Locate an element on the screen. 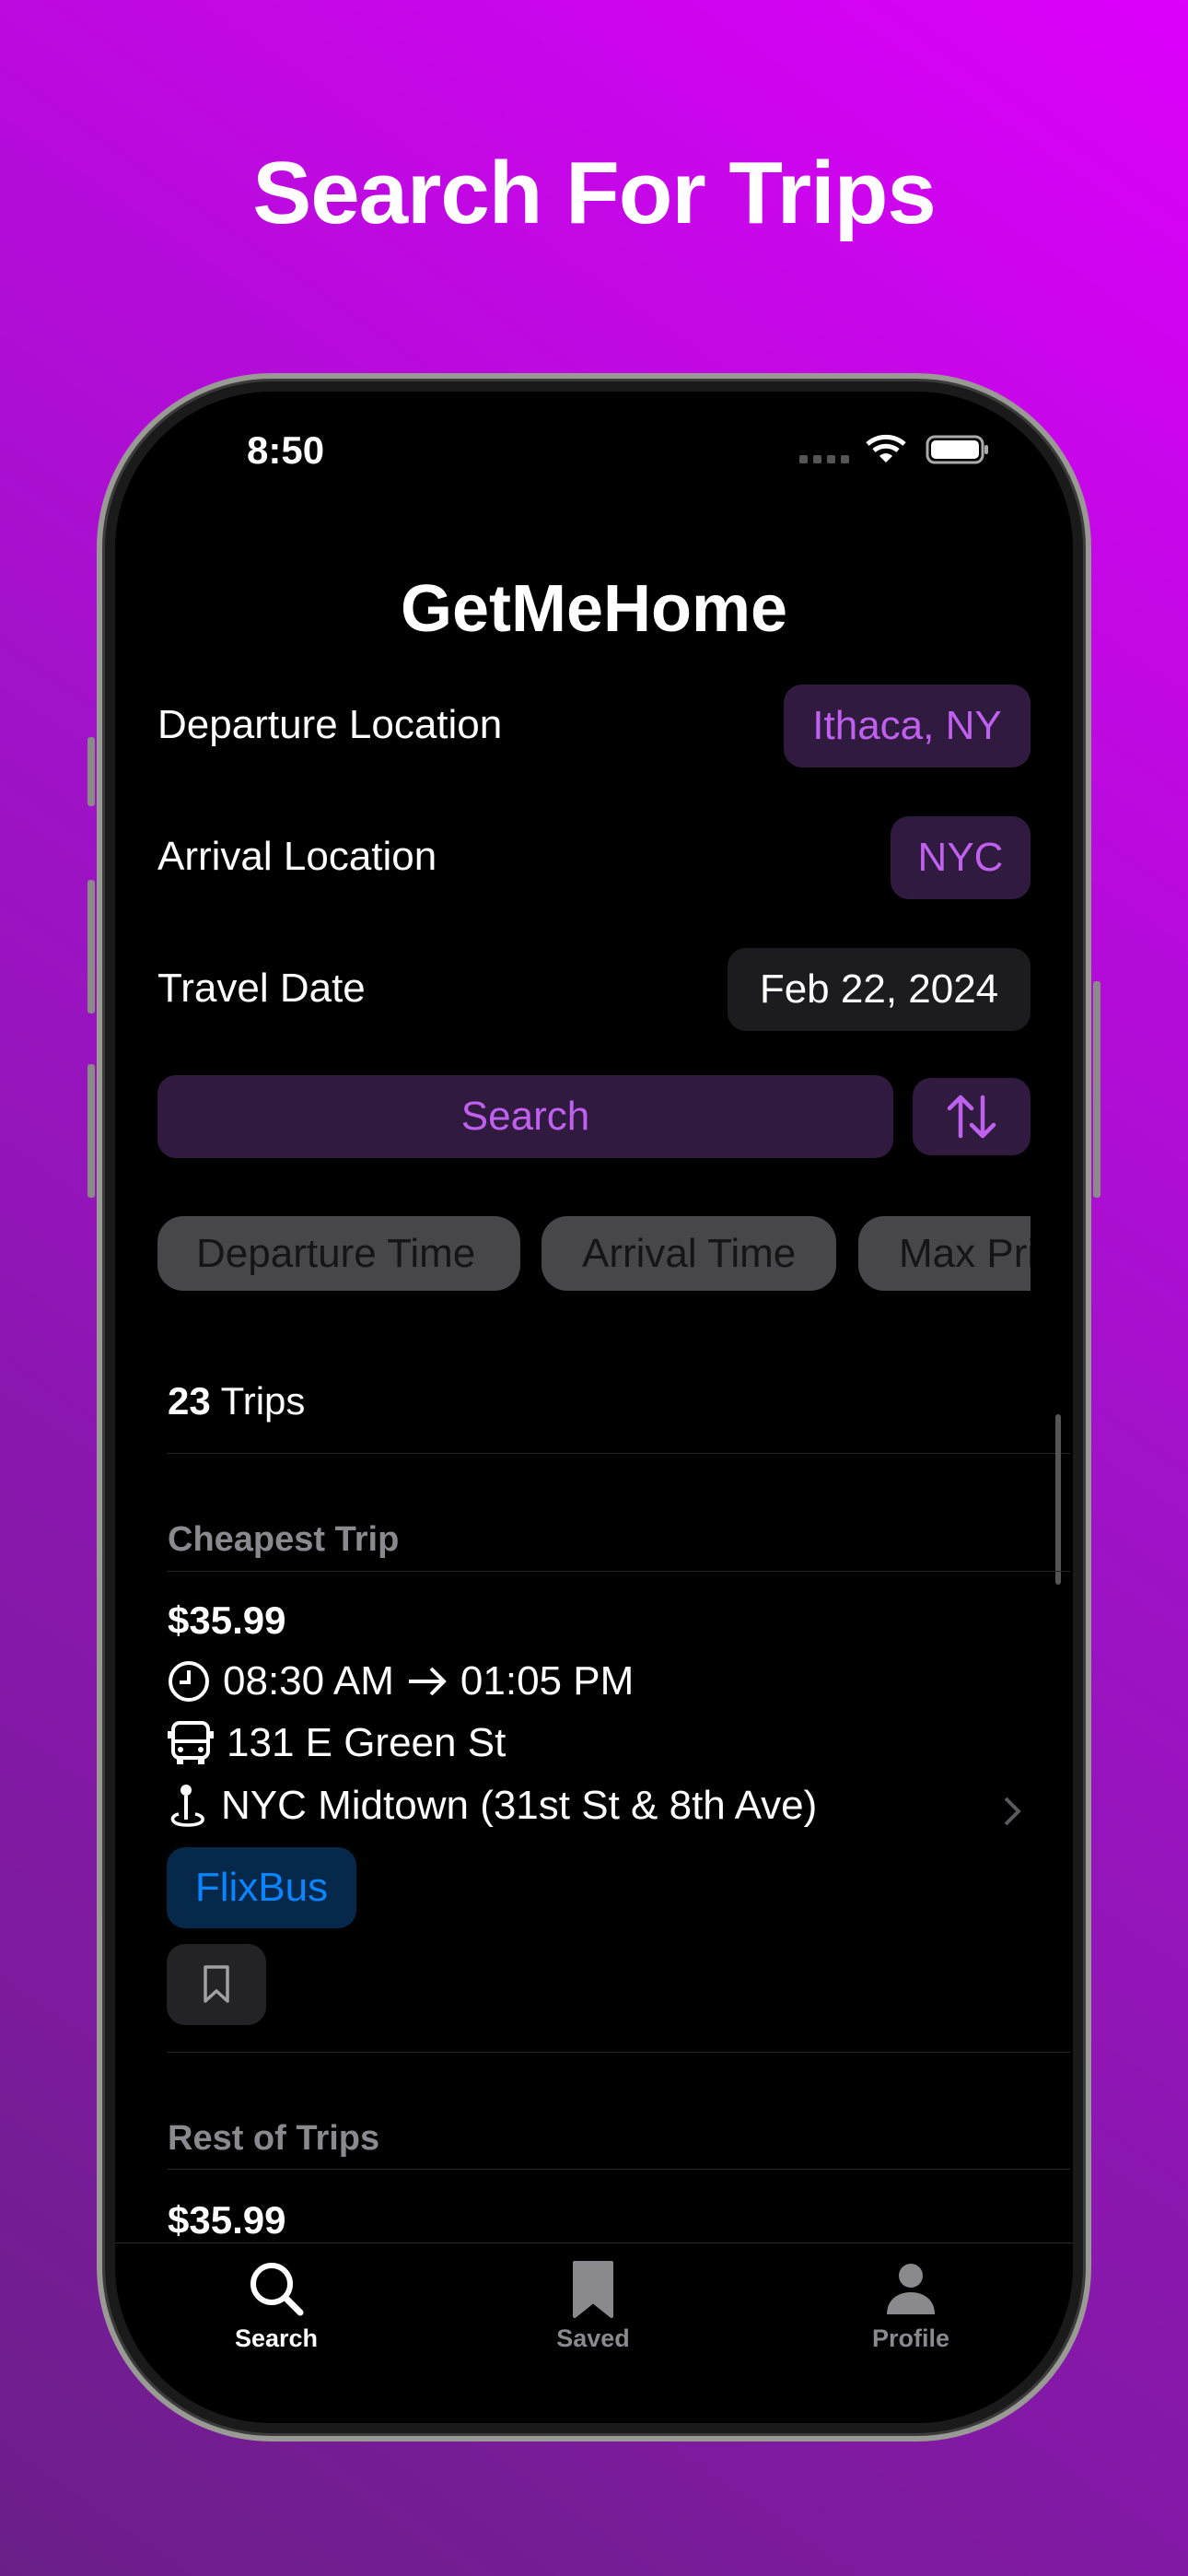  tab-search: Search is located at coordinates (276, 2306).